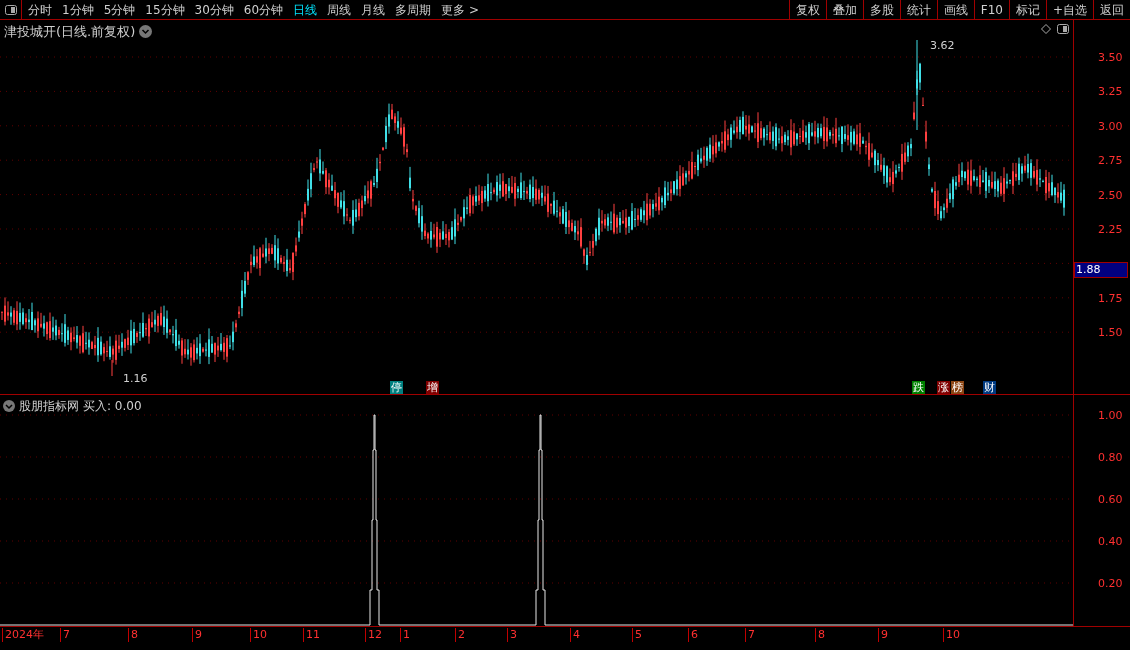 The width and height of the screenshot is (1130, 650). Describe the element at coordinates (78, 9) in the screenshot. I see `period-tab: 1分钟` at that location.